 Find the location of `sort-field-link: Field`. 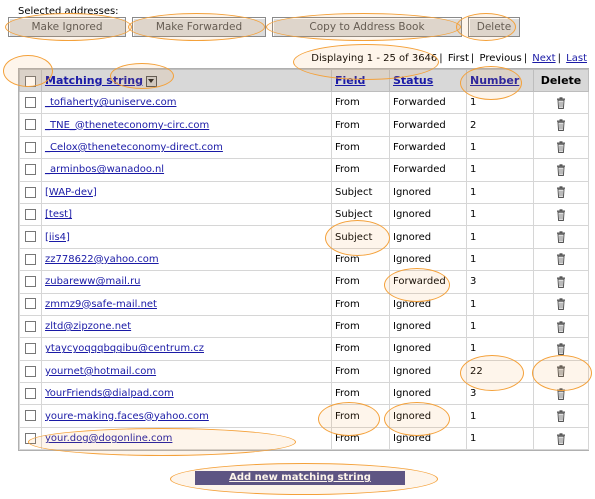

sort-field-link: Field is located at coordinates (350, 80).